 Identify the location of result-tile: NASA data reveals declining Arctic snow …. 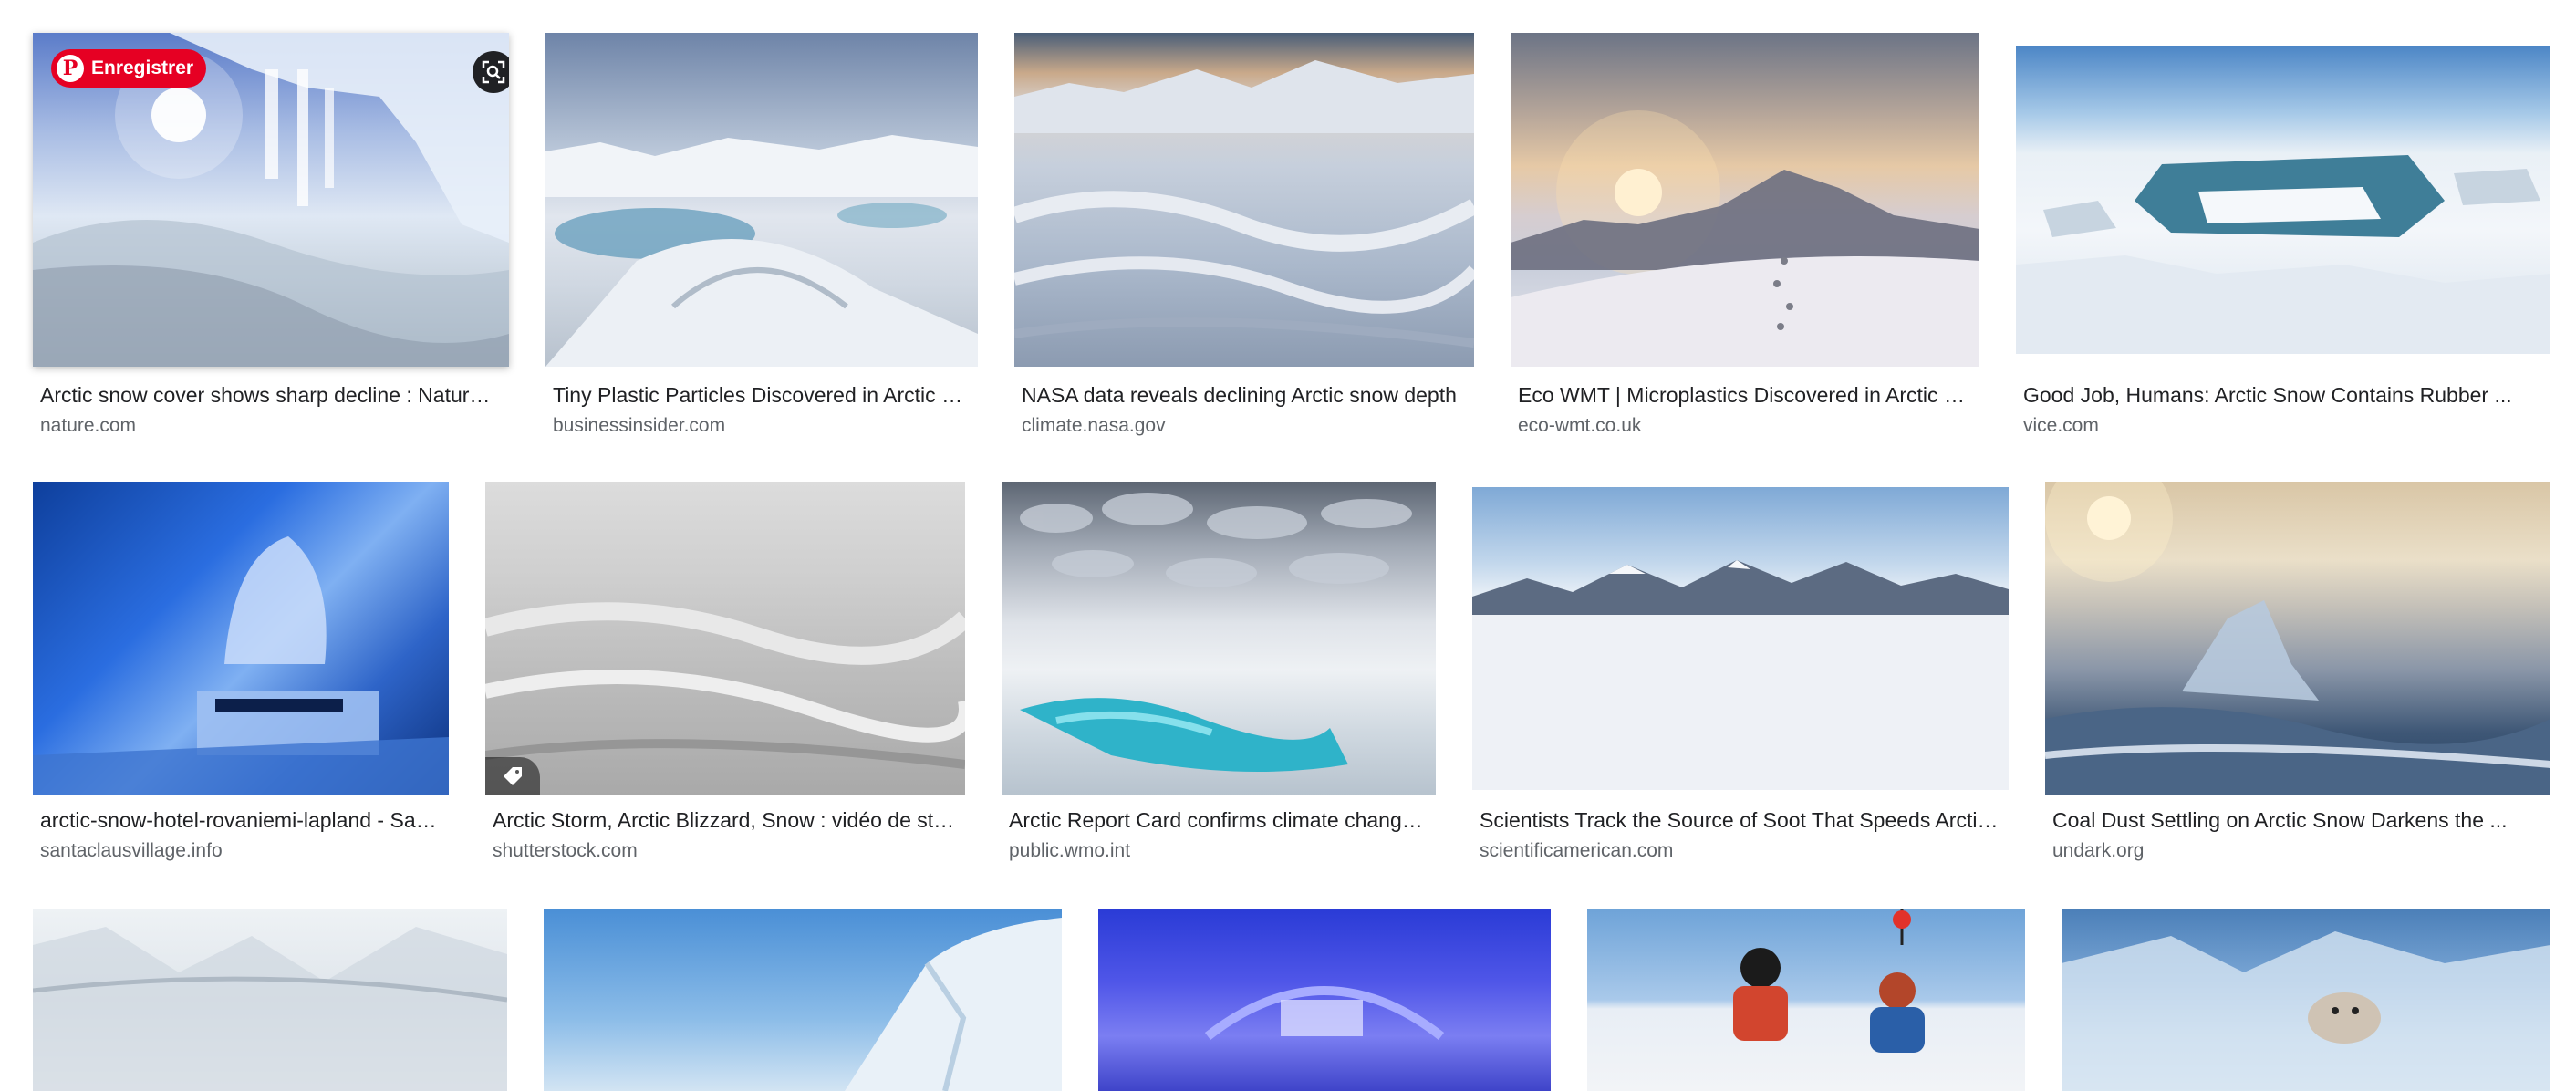
(1244, 238).